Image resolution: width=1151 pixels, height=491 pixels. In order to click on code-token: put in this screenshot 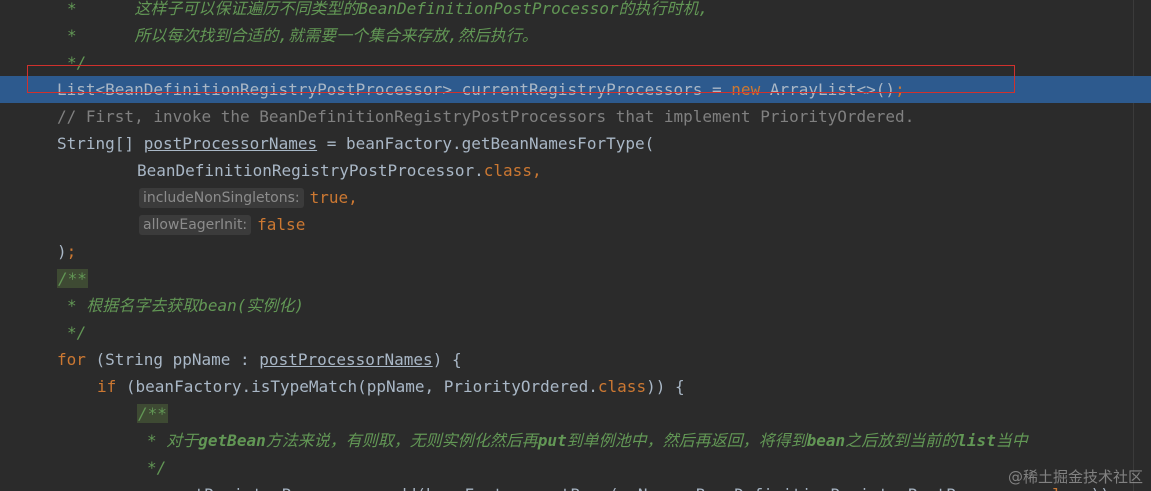, I will do `click(552, 440)`.